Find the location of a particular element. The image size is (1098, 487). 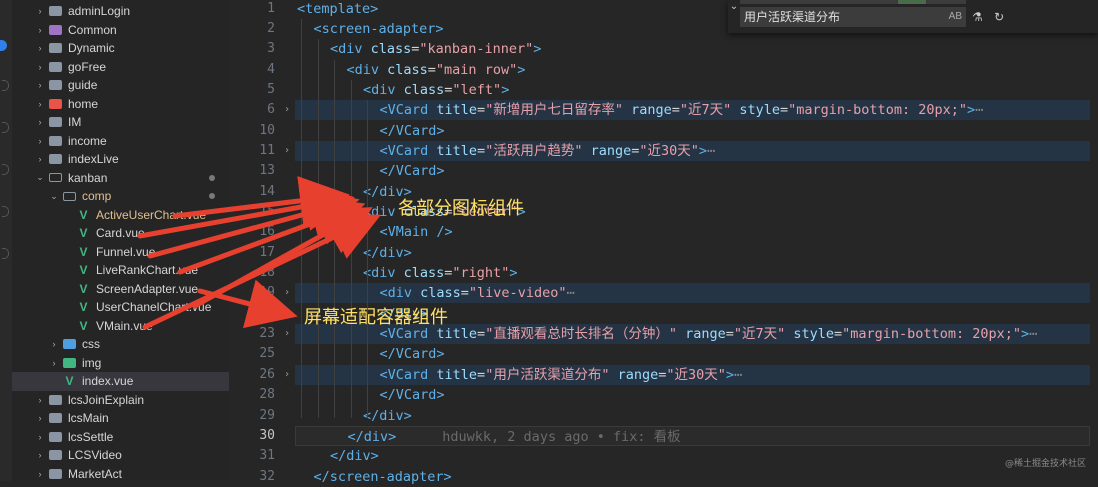

folder-item: › income is located at coordinates (120, 141).